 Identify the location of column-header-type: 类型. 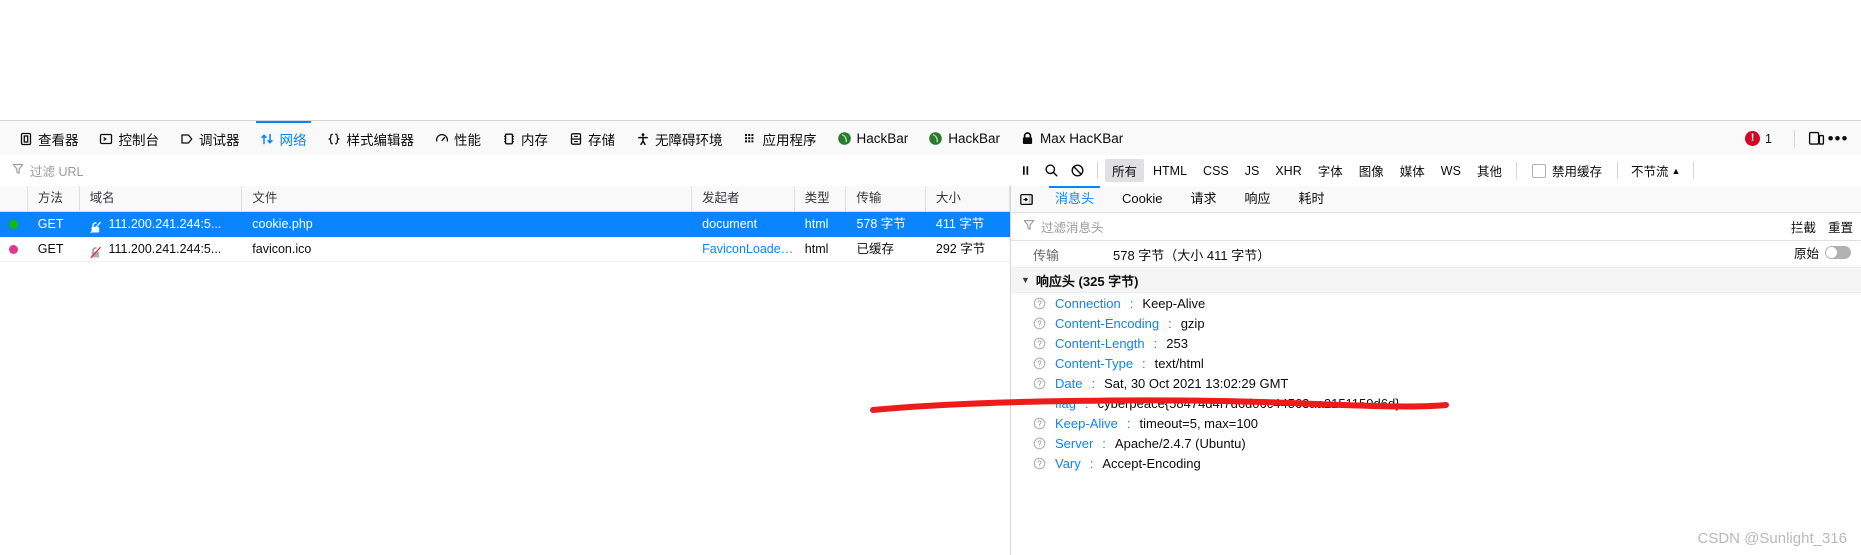
(821, 198).